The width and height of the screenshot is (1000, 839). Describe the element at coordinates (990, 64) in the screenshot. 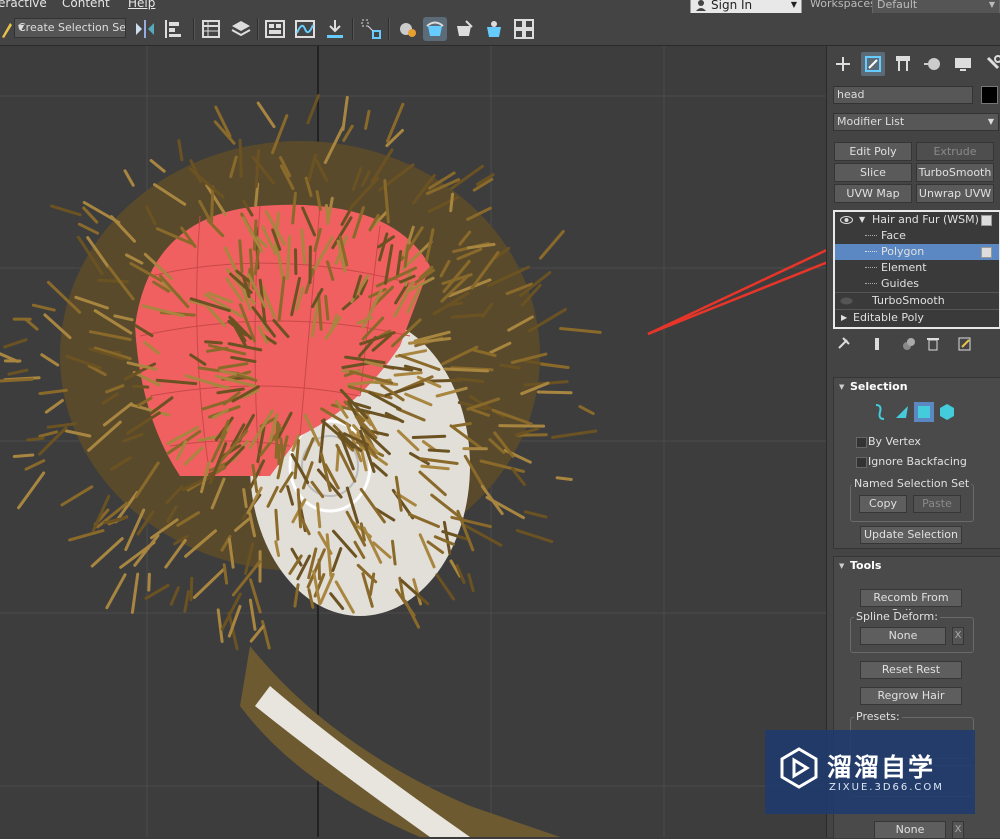

I see `utilities-tab-icon` at that location.